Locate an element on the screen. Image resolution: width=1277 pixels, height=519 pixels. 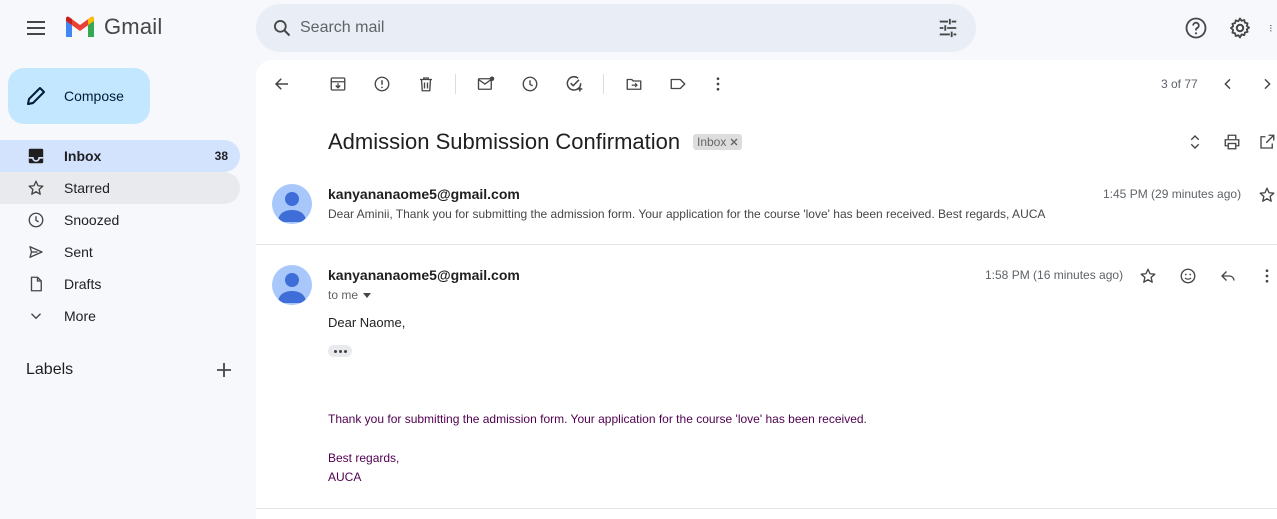
labels-button is located at coordinates (678, 84).